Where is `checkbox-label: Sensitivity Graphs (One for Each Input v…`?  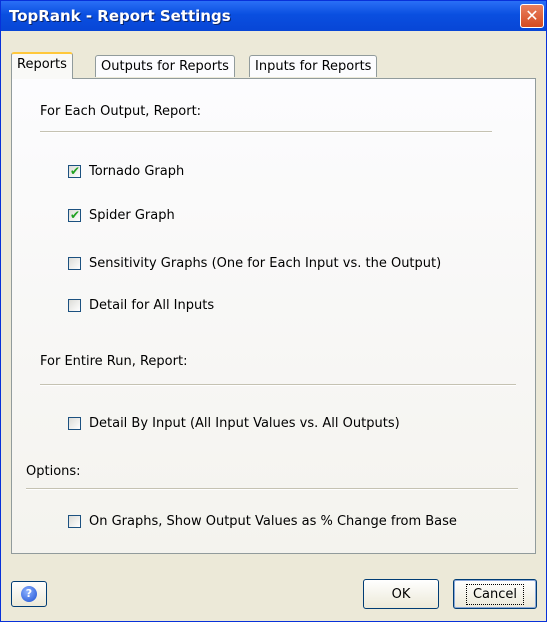
checkbox-label: Sensitivity Graphs (One for Each Input v… is located at coordinates (265, 263).